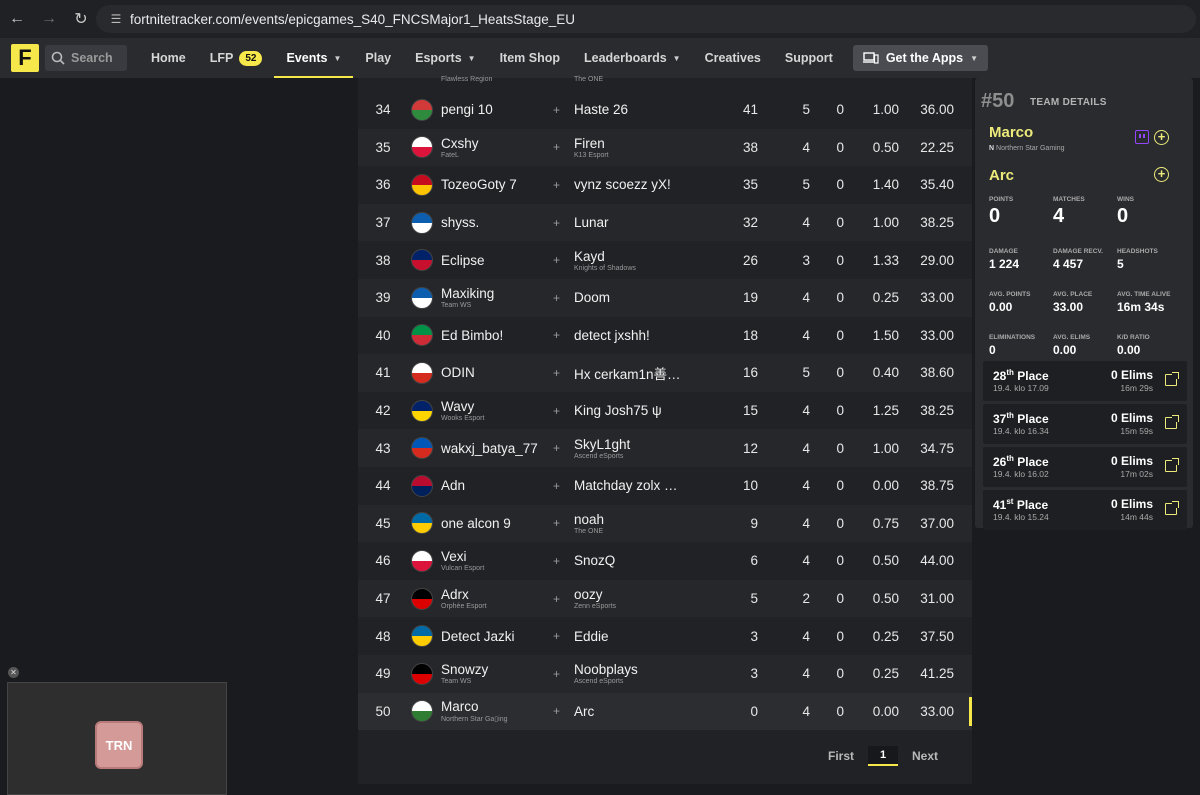  I want to click on match-card: 41st Place 19.4. klo 15.24 0 Elims 14m 44s, so click(1085, 510).